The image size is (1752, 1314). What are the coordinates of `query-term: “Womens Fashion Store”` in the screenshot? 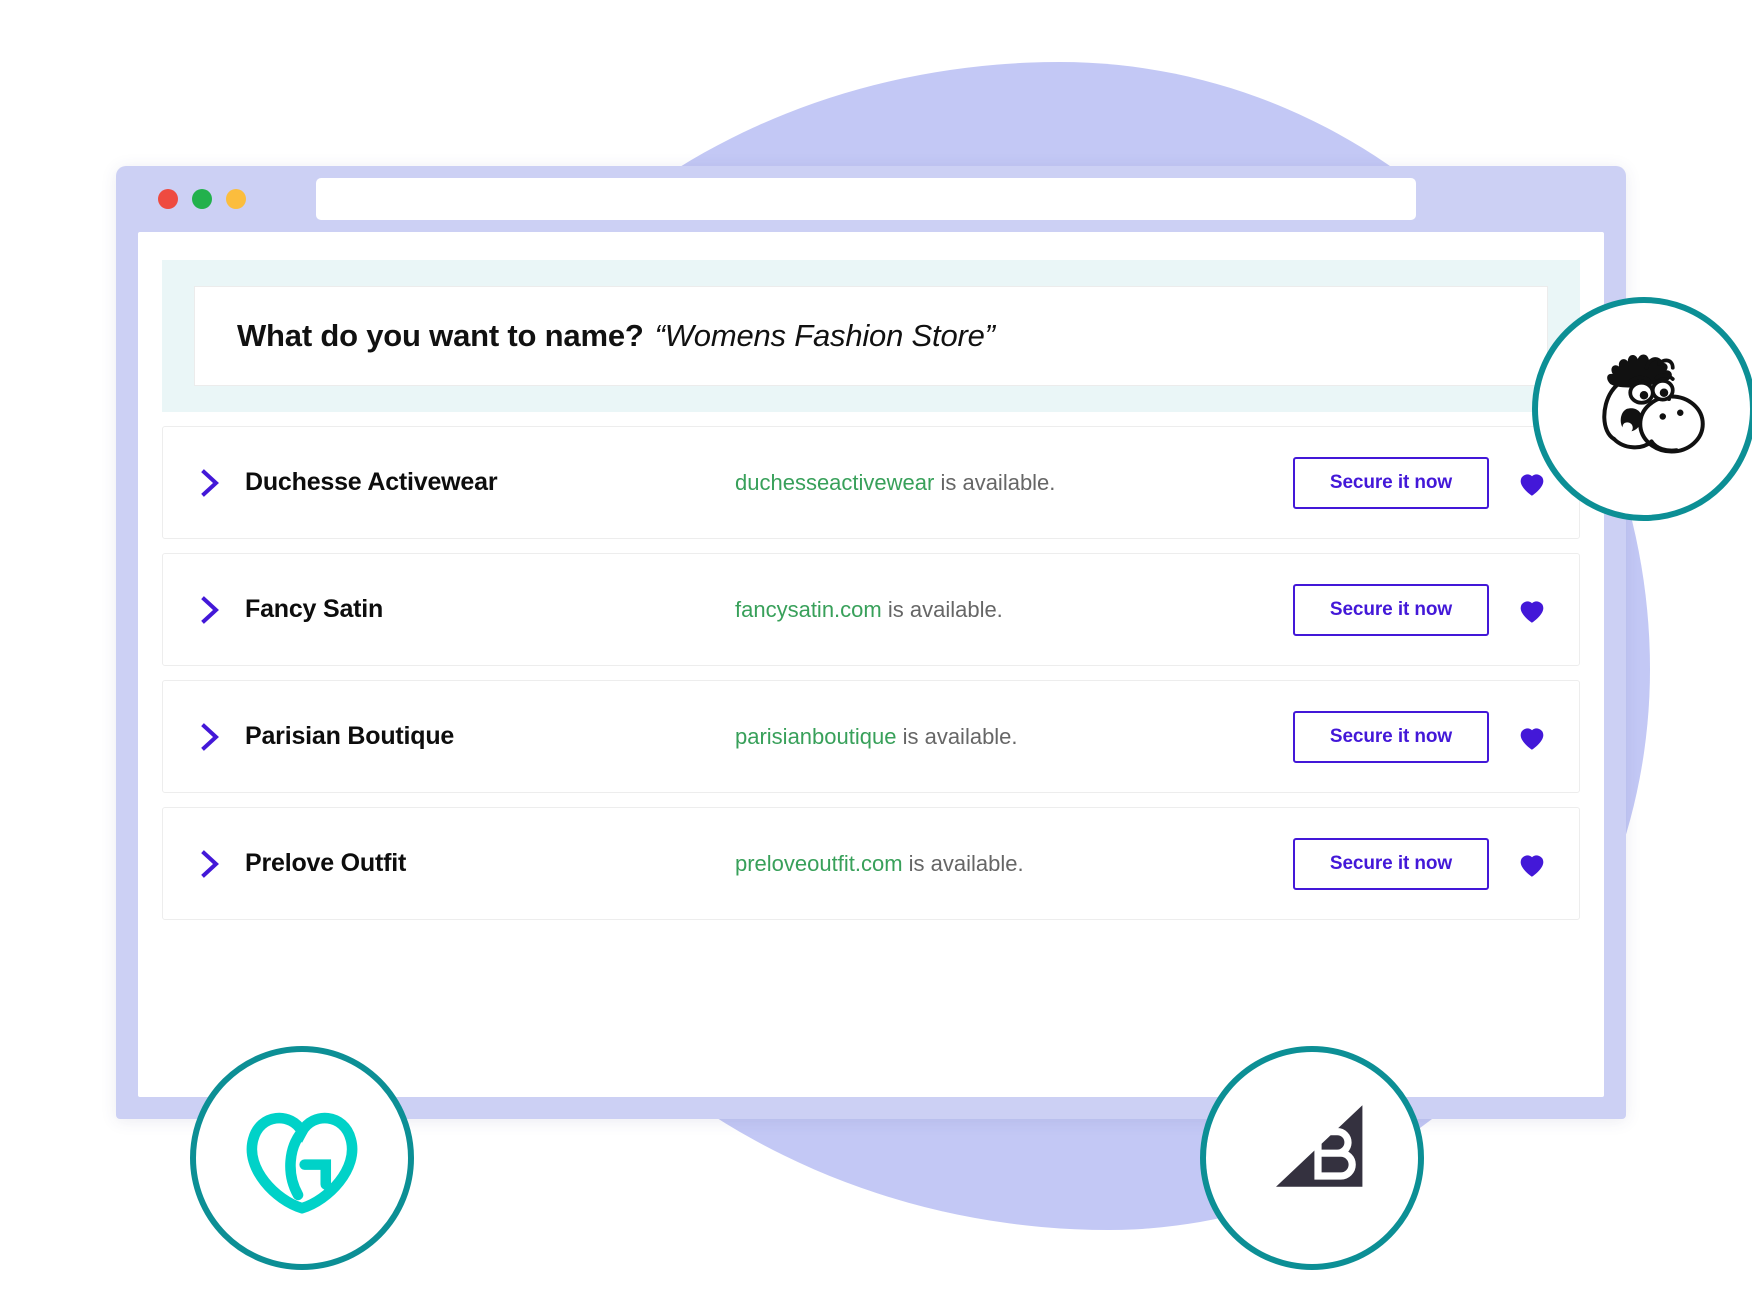 It's located at (824, 335).